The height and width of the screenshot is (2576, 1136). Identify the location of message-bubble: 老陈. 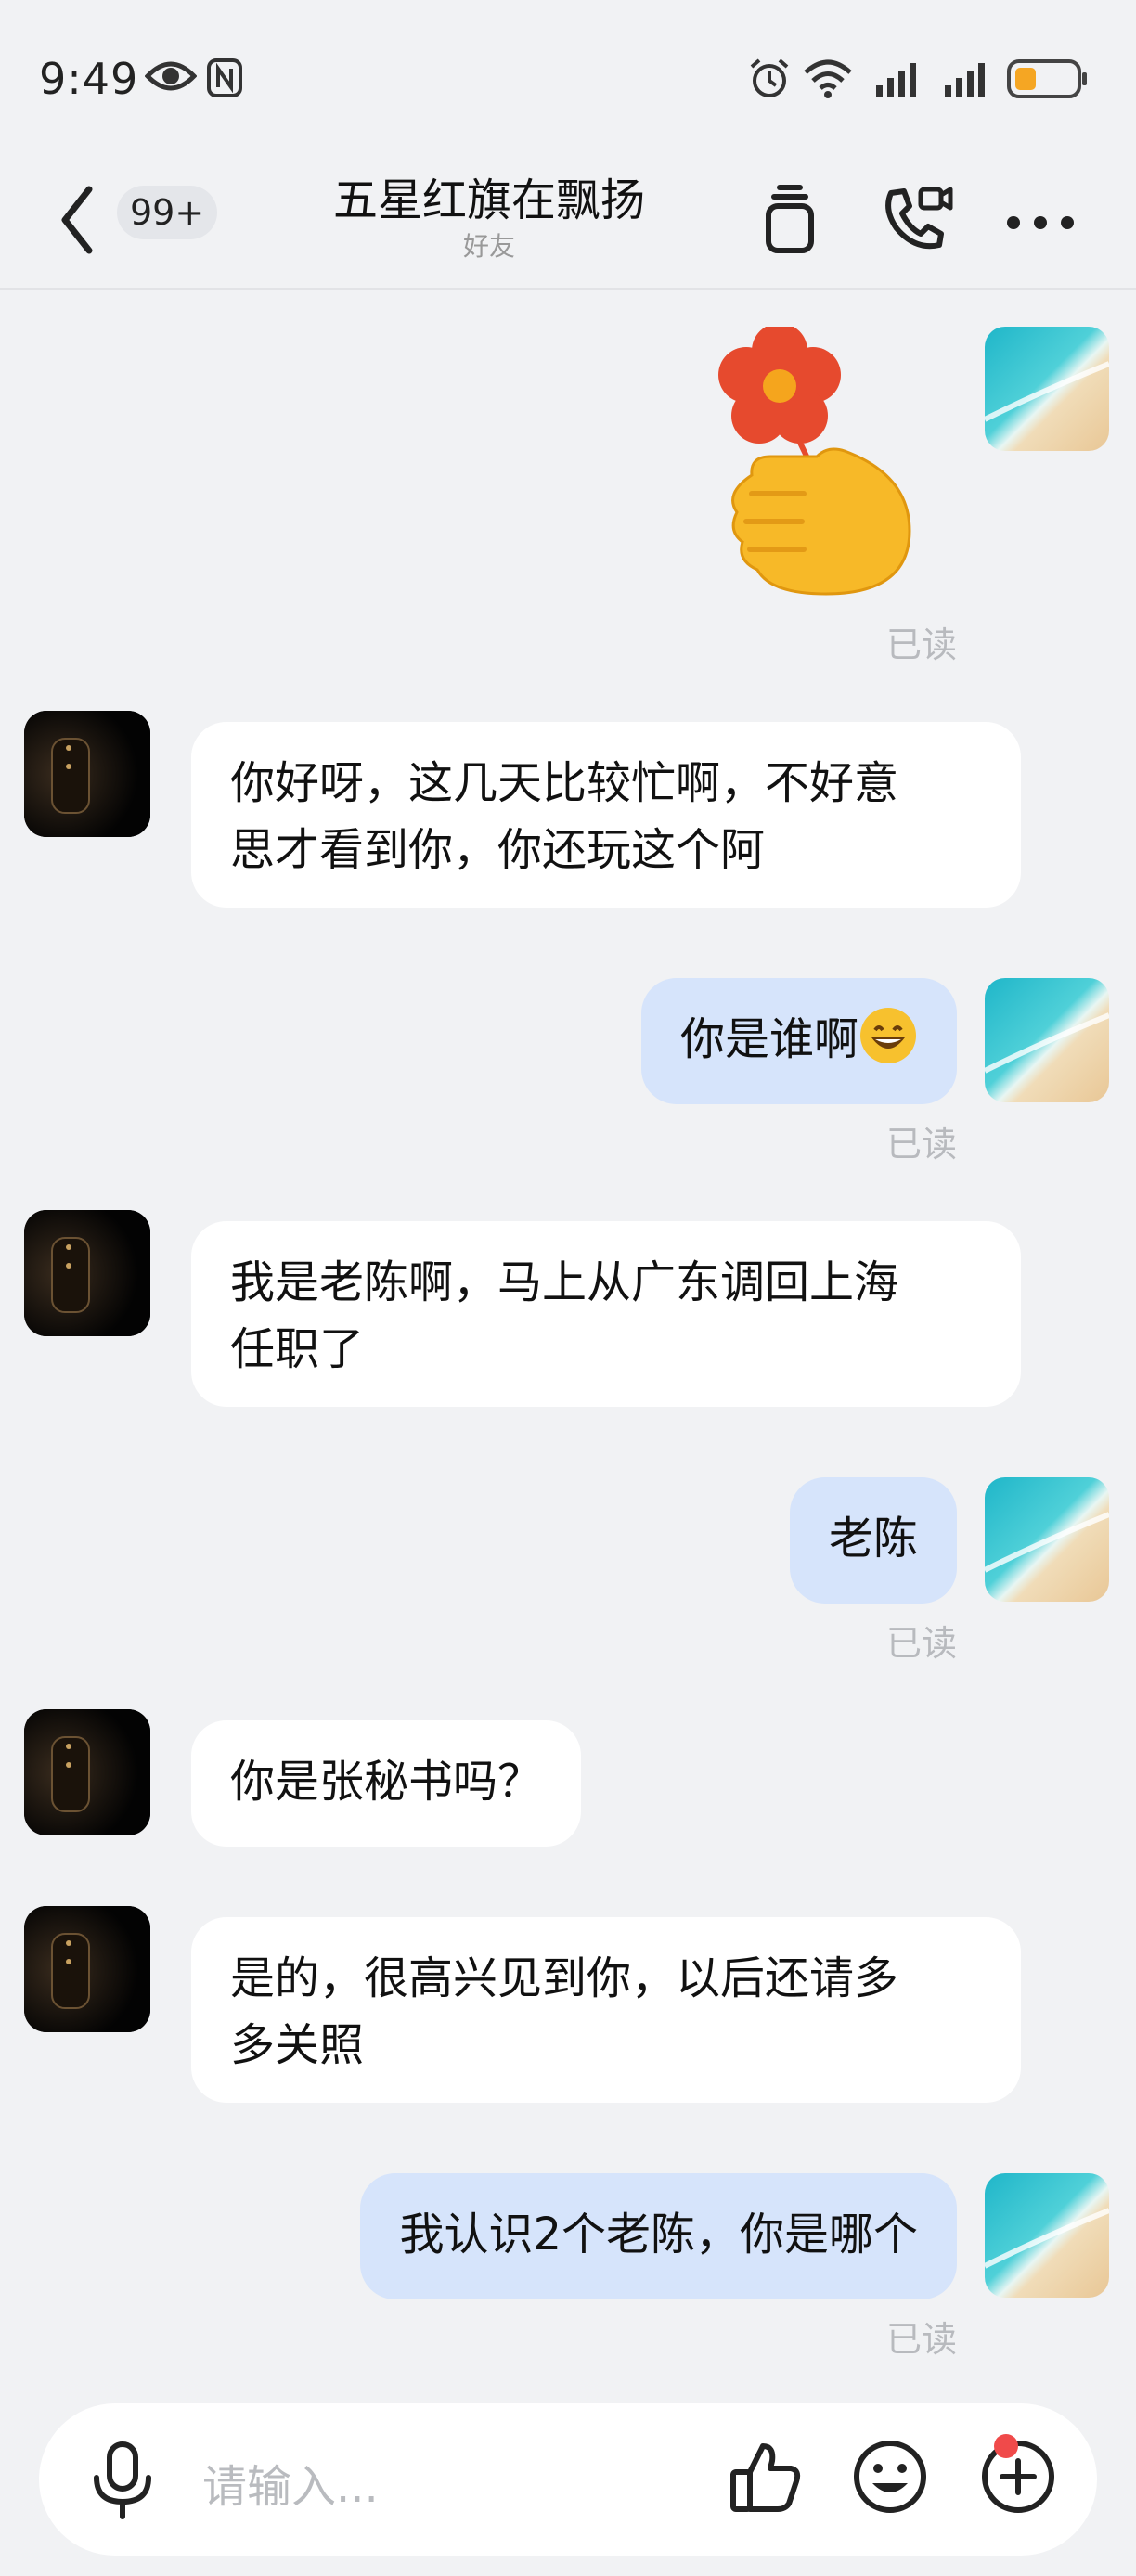
(873, 1540).